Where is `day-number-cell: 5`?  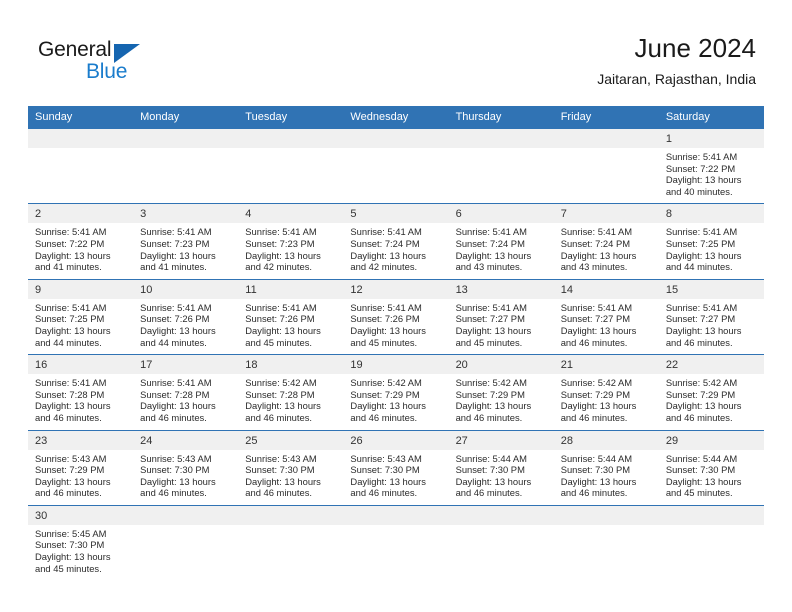
day-number-cell: 5 is located at coordinates (396, 213).